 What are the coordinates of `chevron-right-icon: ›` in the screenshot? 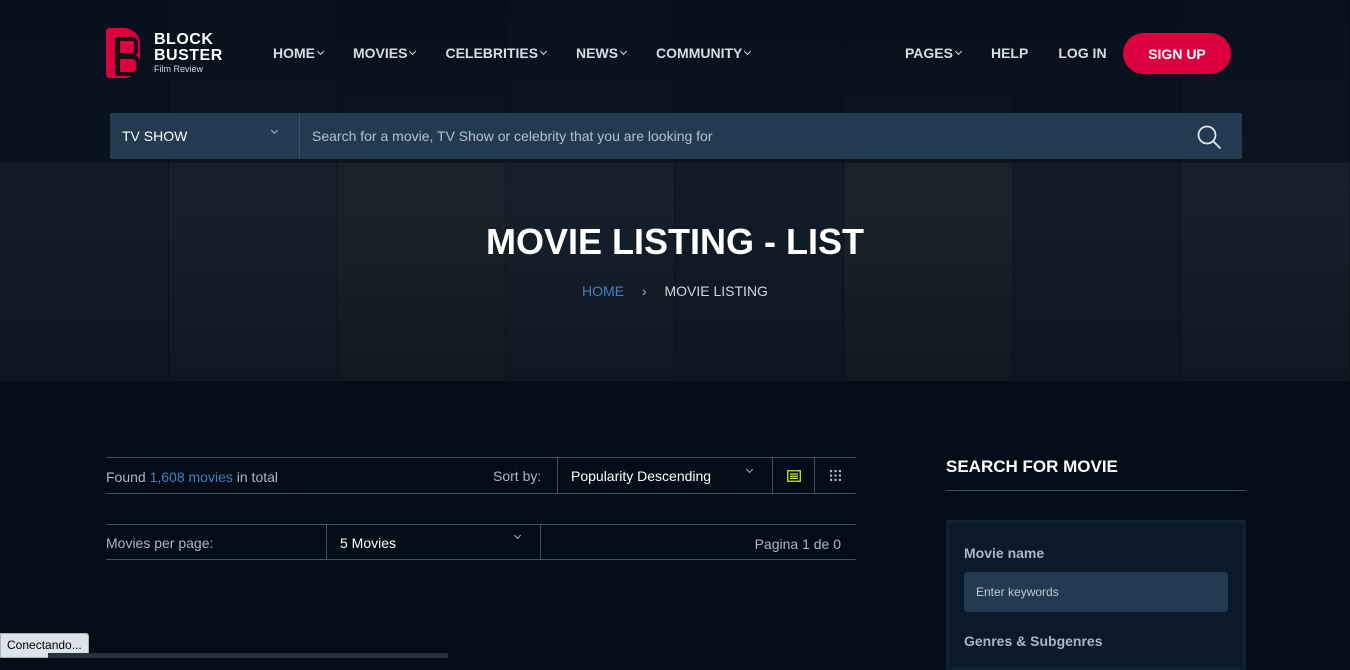 It's located at (644, 291).